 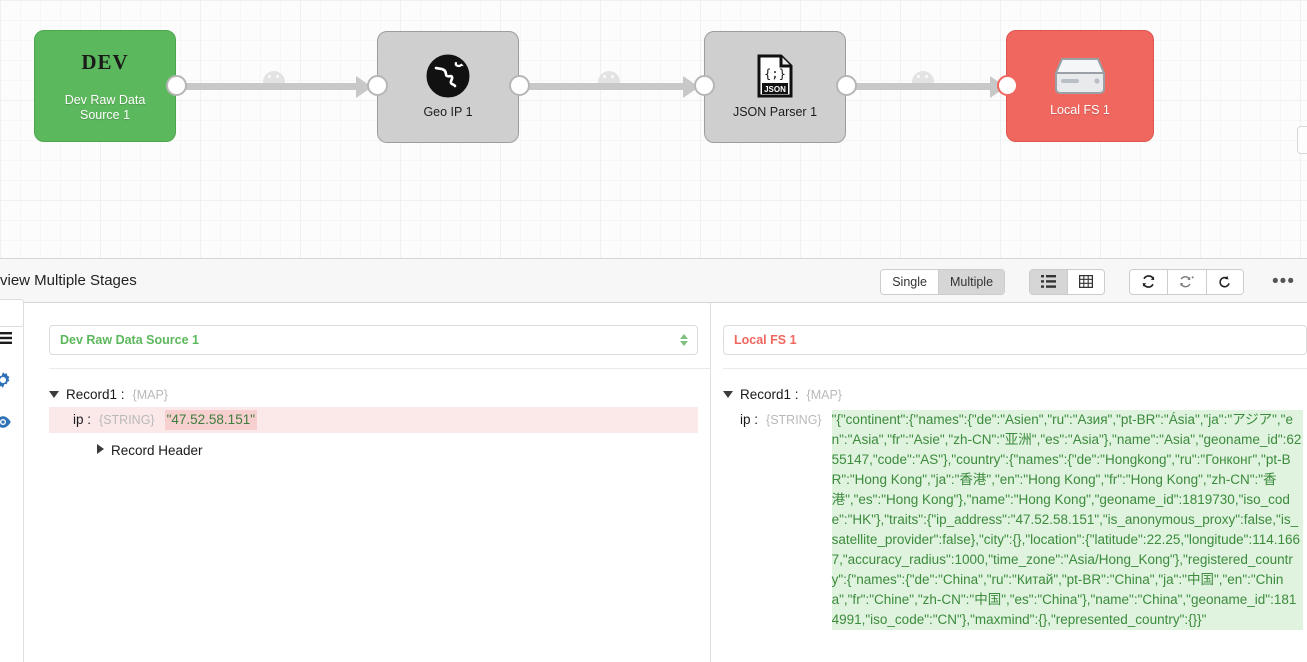 What do you see at coordinates (6, 424) in the screenshot?
I see `eye-icon` at bounding box center [6, 424].